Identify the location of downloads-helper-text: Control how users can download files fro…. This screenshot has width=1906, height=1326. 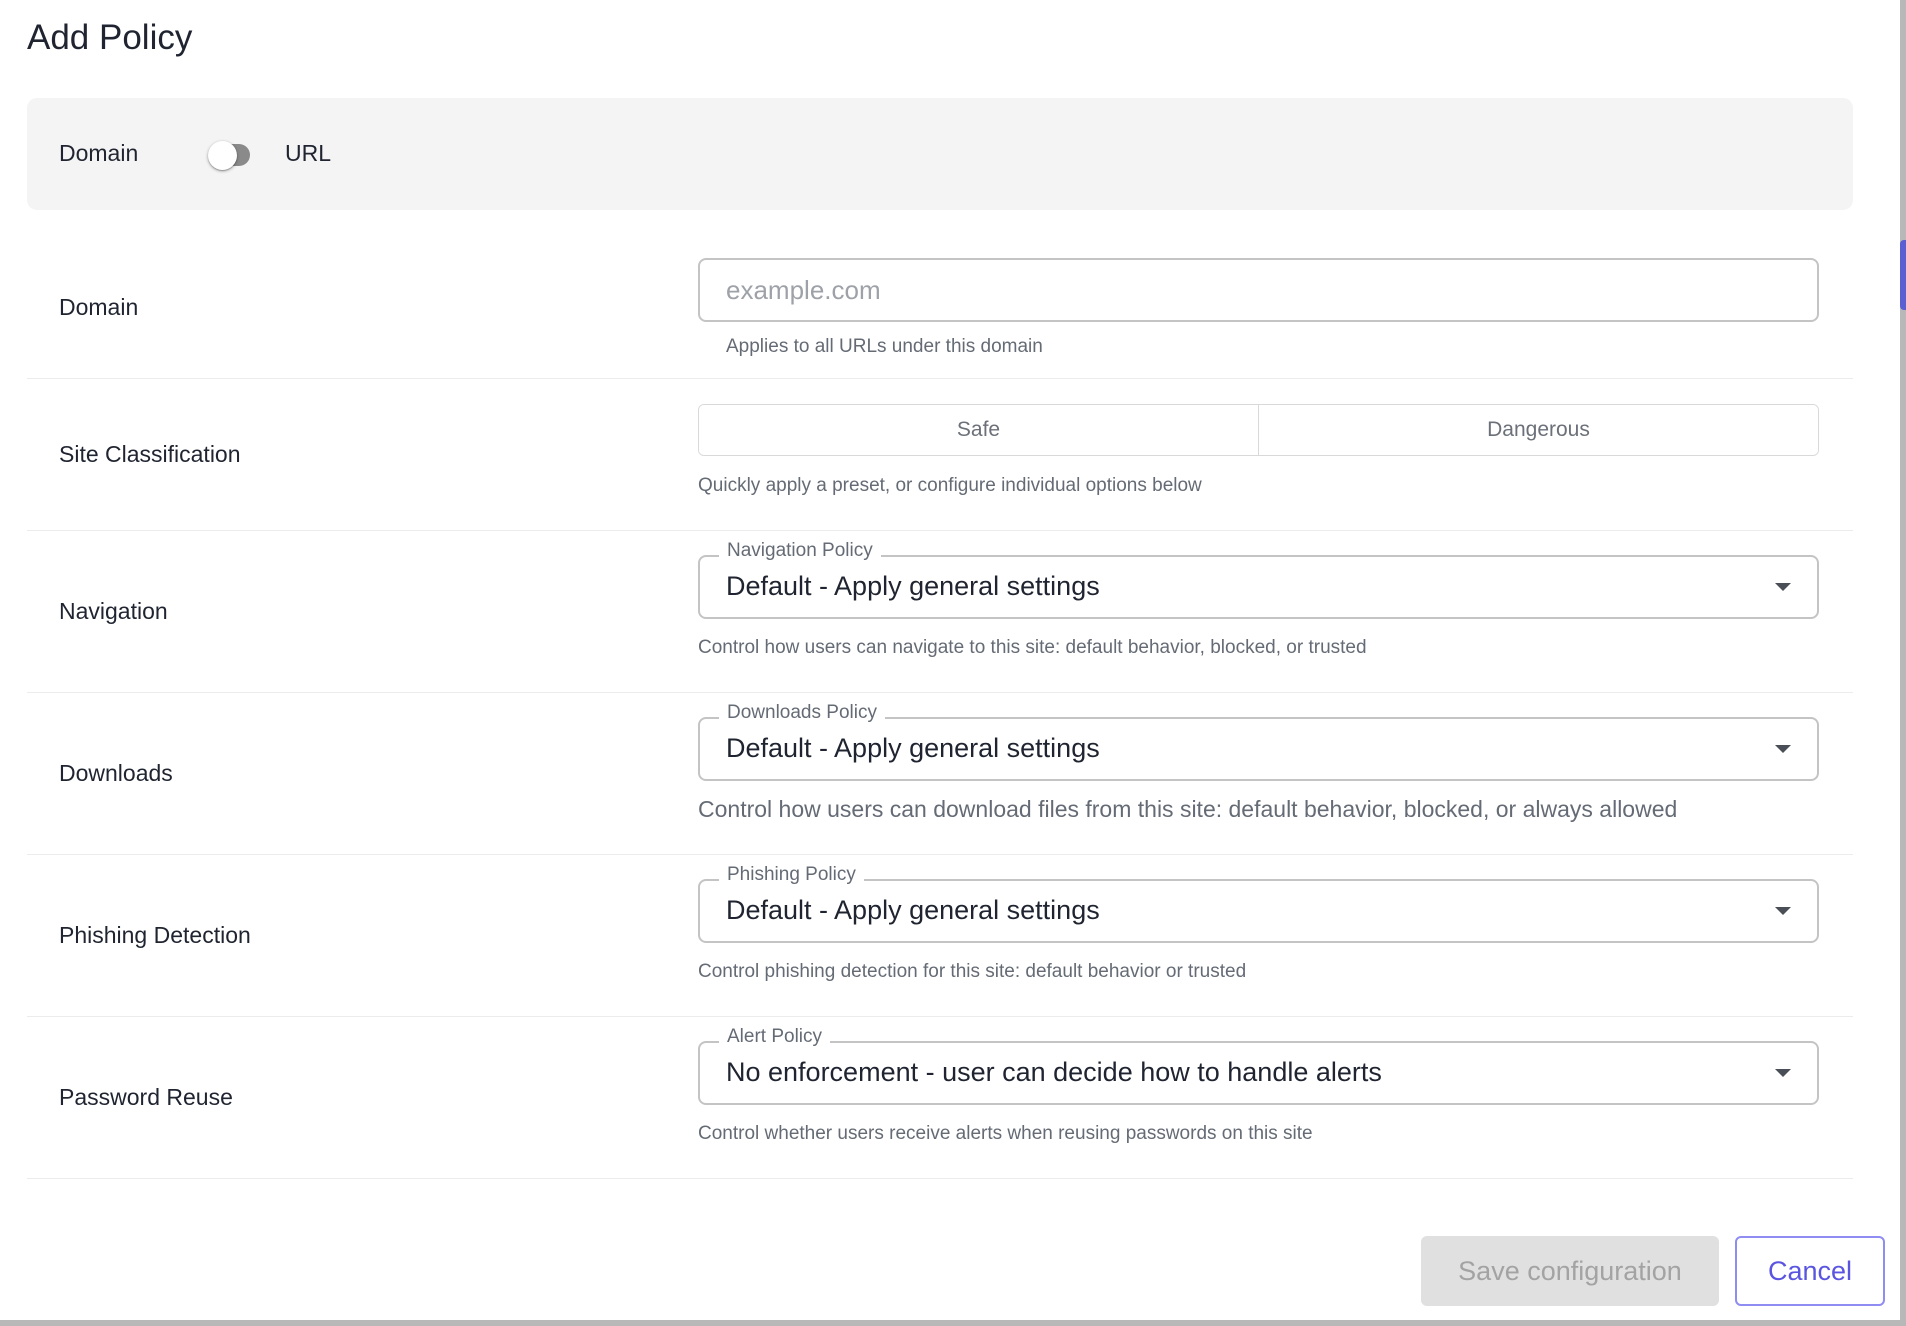
(1188, 809).